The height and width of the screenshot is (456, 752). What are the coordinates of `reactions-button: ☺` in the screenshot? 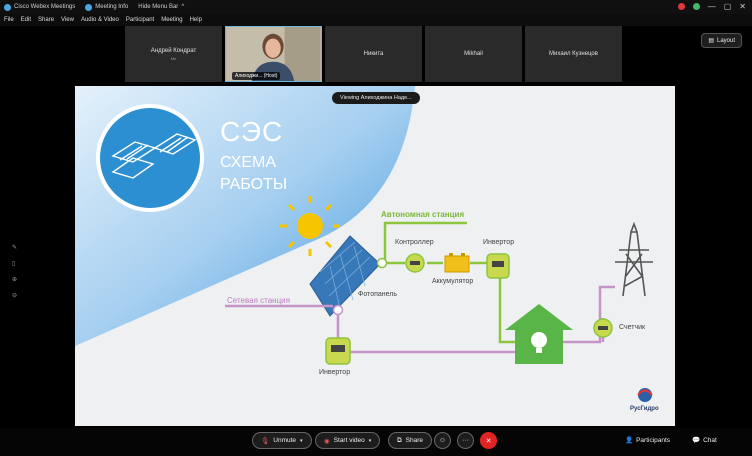 It's located at (442, 440).